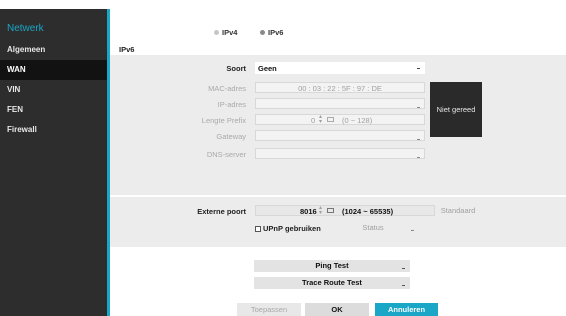  I want to click on ping-test-button: Ping Test, so click(332, 266).